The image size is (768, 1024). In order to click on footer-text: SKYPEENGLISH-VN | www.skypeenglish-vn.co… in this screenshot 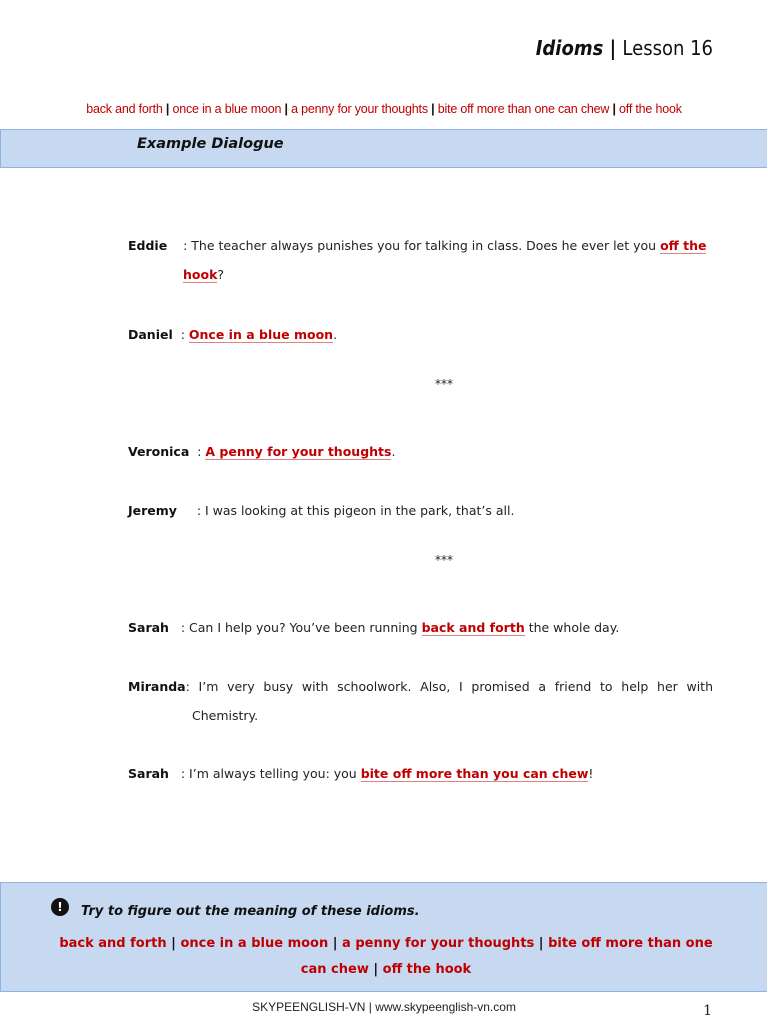, I will do `click(384, 1007)`.